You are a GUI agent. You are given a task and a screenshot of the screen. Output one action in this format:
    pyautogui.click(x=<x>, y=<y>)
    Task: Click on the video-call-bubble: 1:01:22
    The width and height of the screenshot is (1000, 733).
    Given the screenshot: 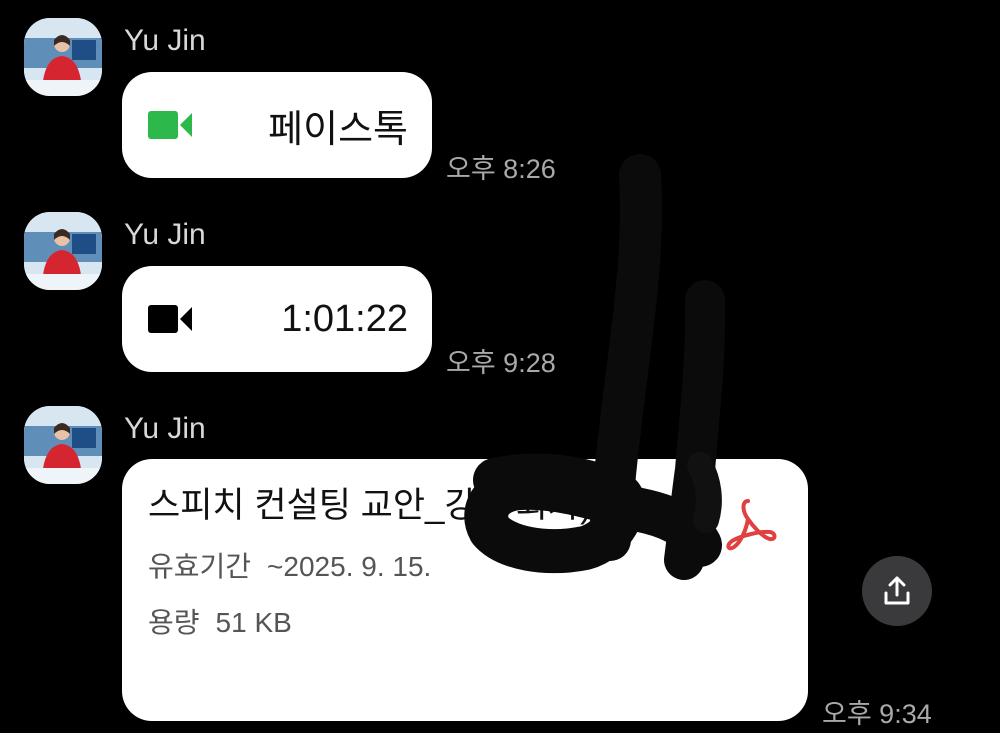 What is the action you would take?
    pyautogui.click(x=277, y=319)
    